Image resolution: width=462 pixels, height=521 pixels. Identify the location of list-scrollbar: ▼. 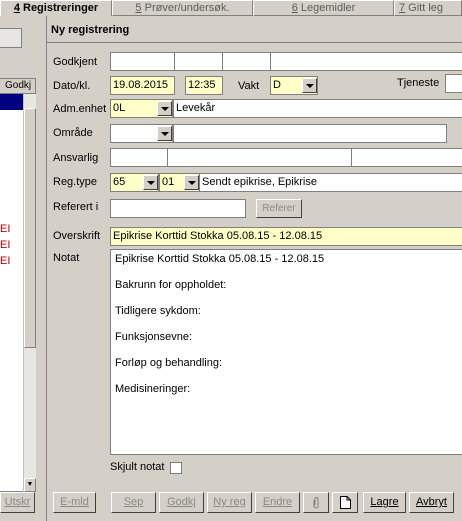
(29, 293).